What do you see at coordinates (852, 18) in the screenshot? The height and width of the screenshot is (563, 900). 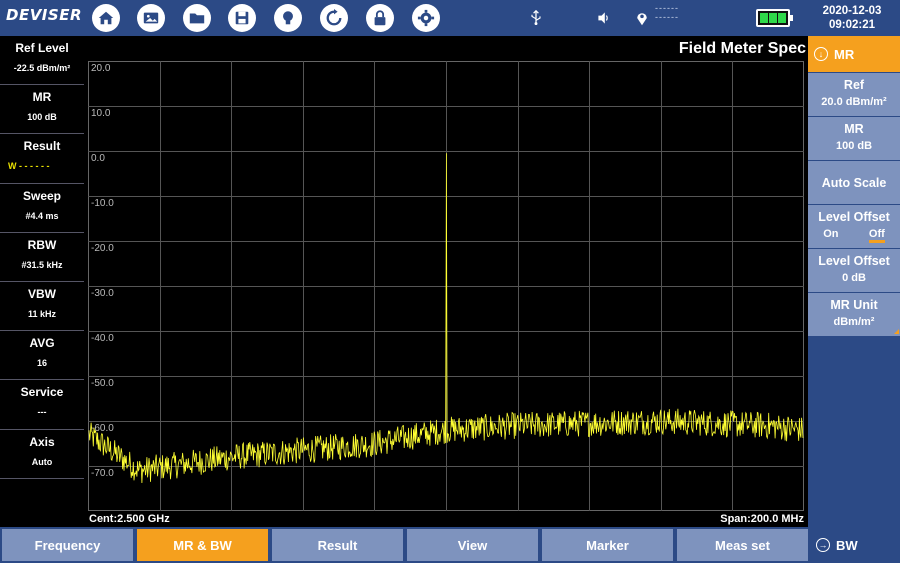 I see `datetime: 2020-12-03 09:02:21` at bounding box center [852, 18].